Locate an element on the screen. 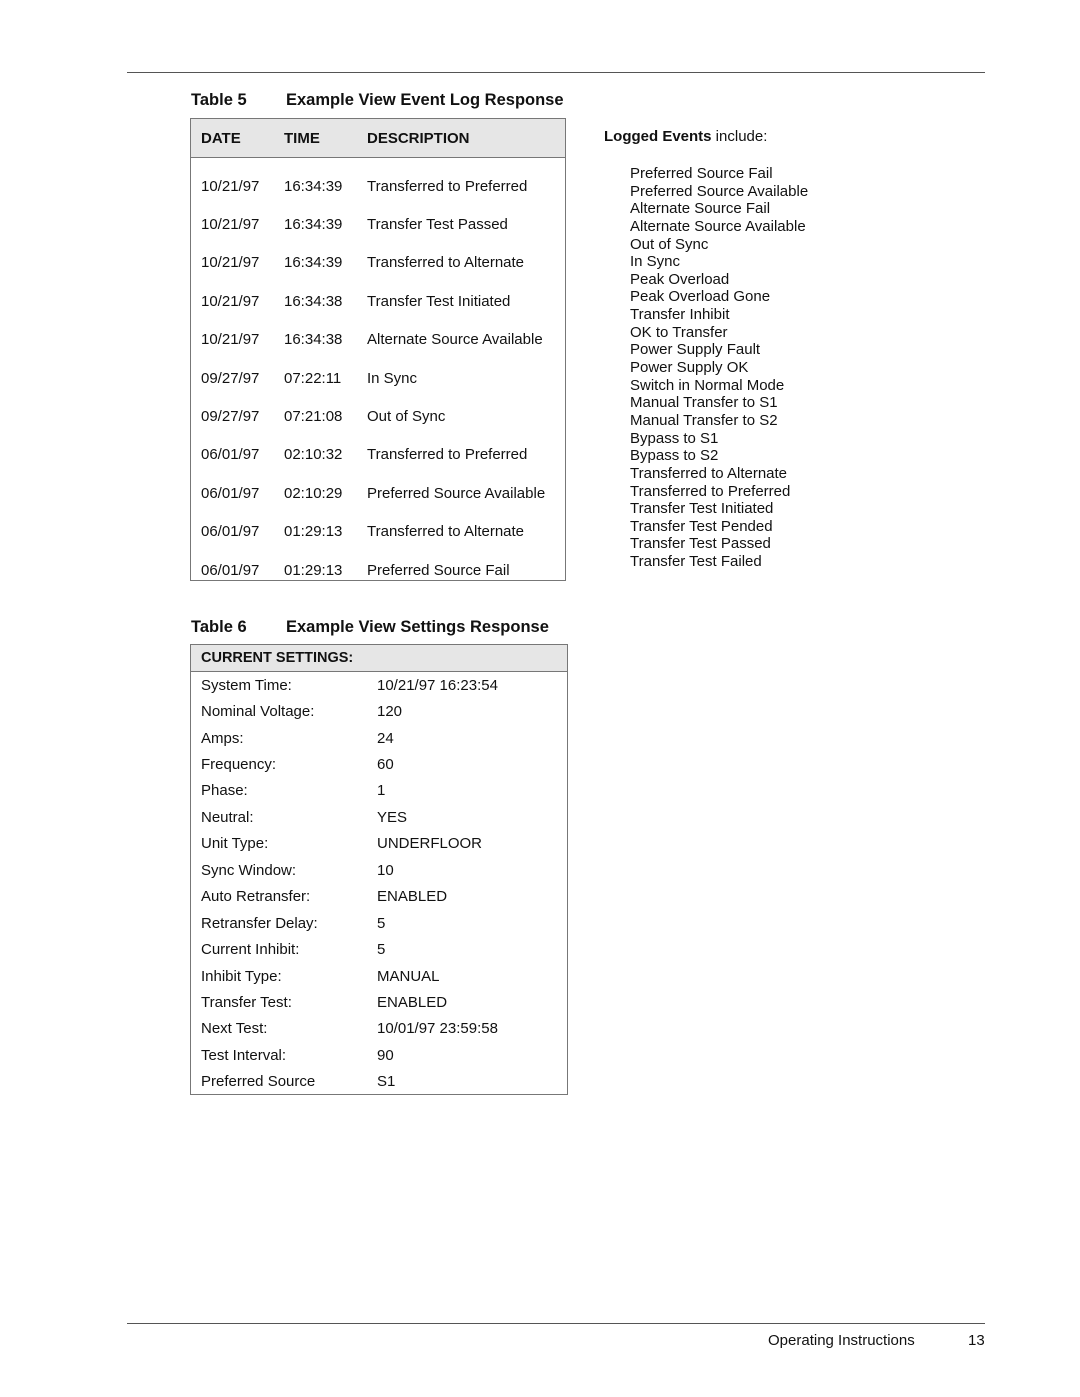  list-item: In Sync is located at coordinates (655, 262).